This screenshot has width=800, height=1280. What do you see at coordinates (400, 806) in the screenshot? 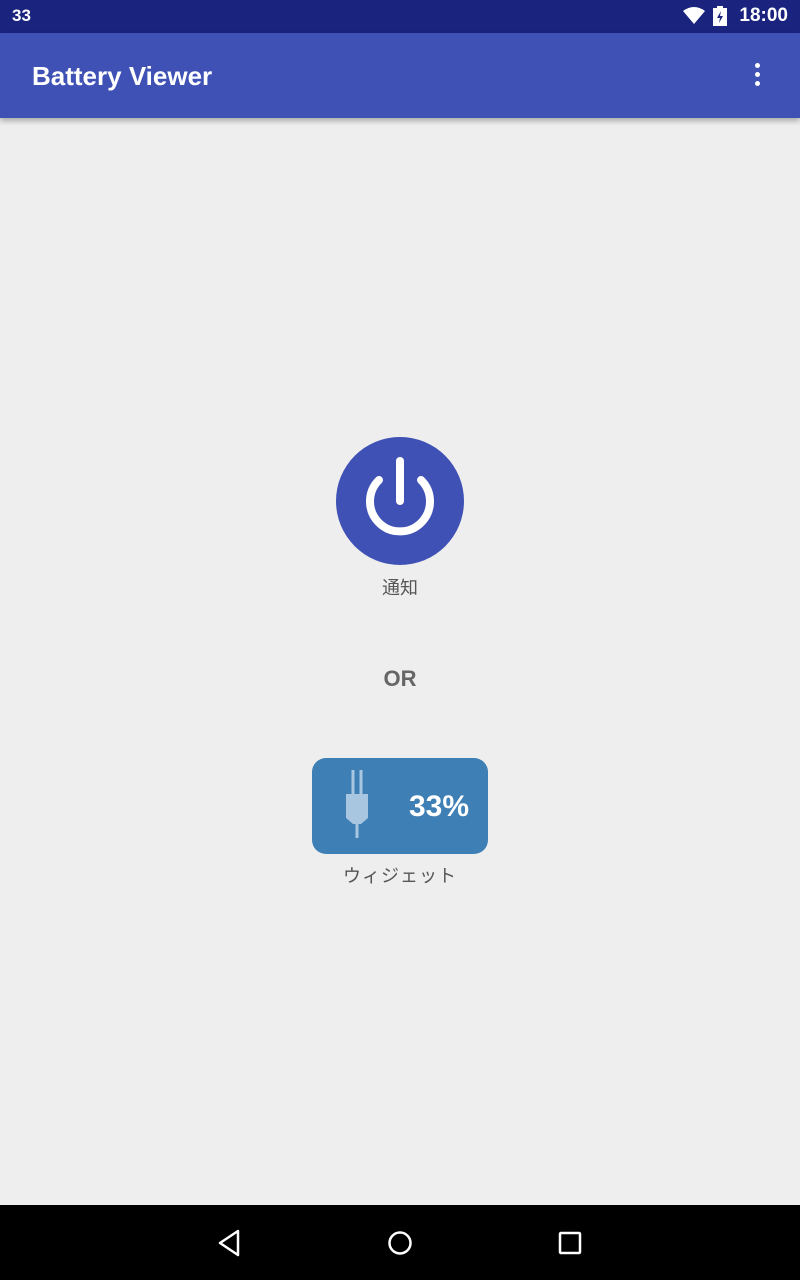
I see `widget-button: 33%` at bounding box center [400, 806].